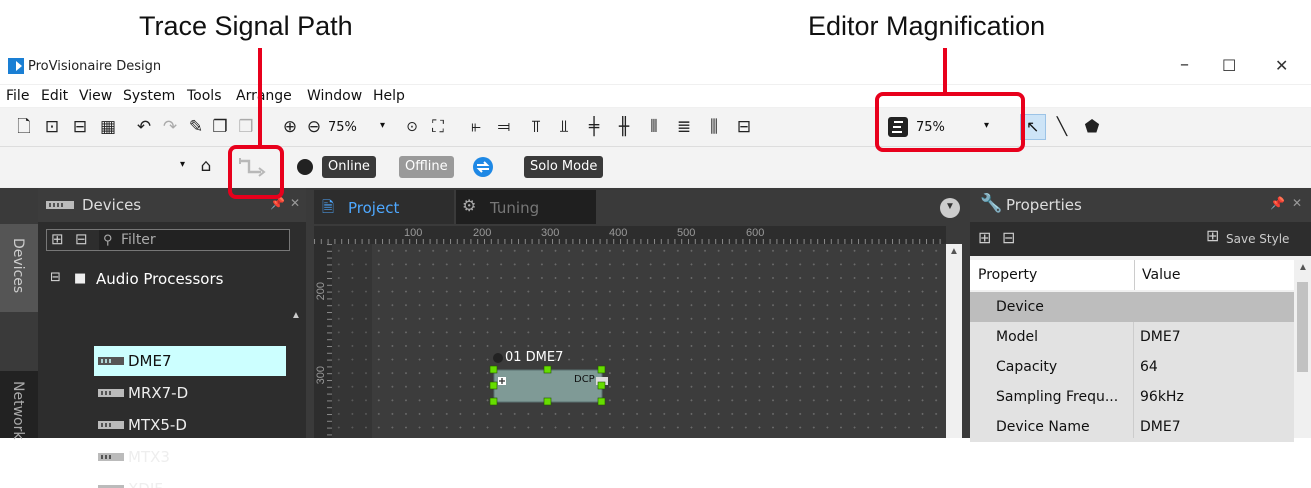 The width and height of the screenshot is (1311, 488). I want to click on collapse-icon: ⊟, so click(55, 277).